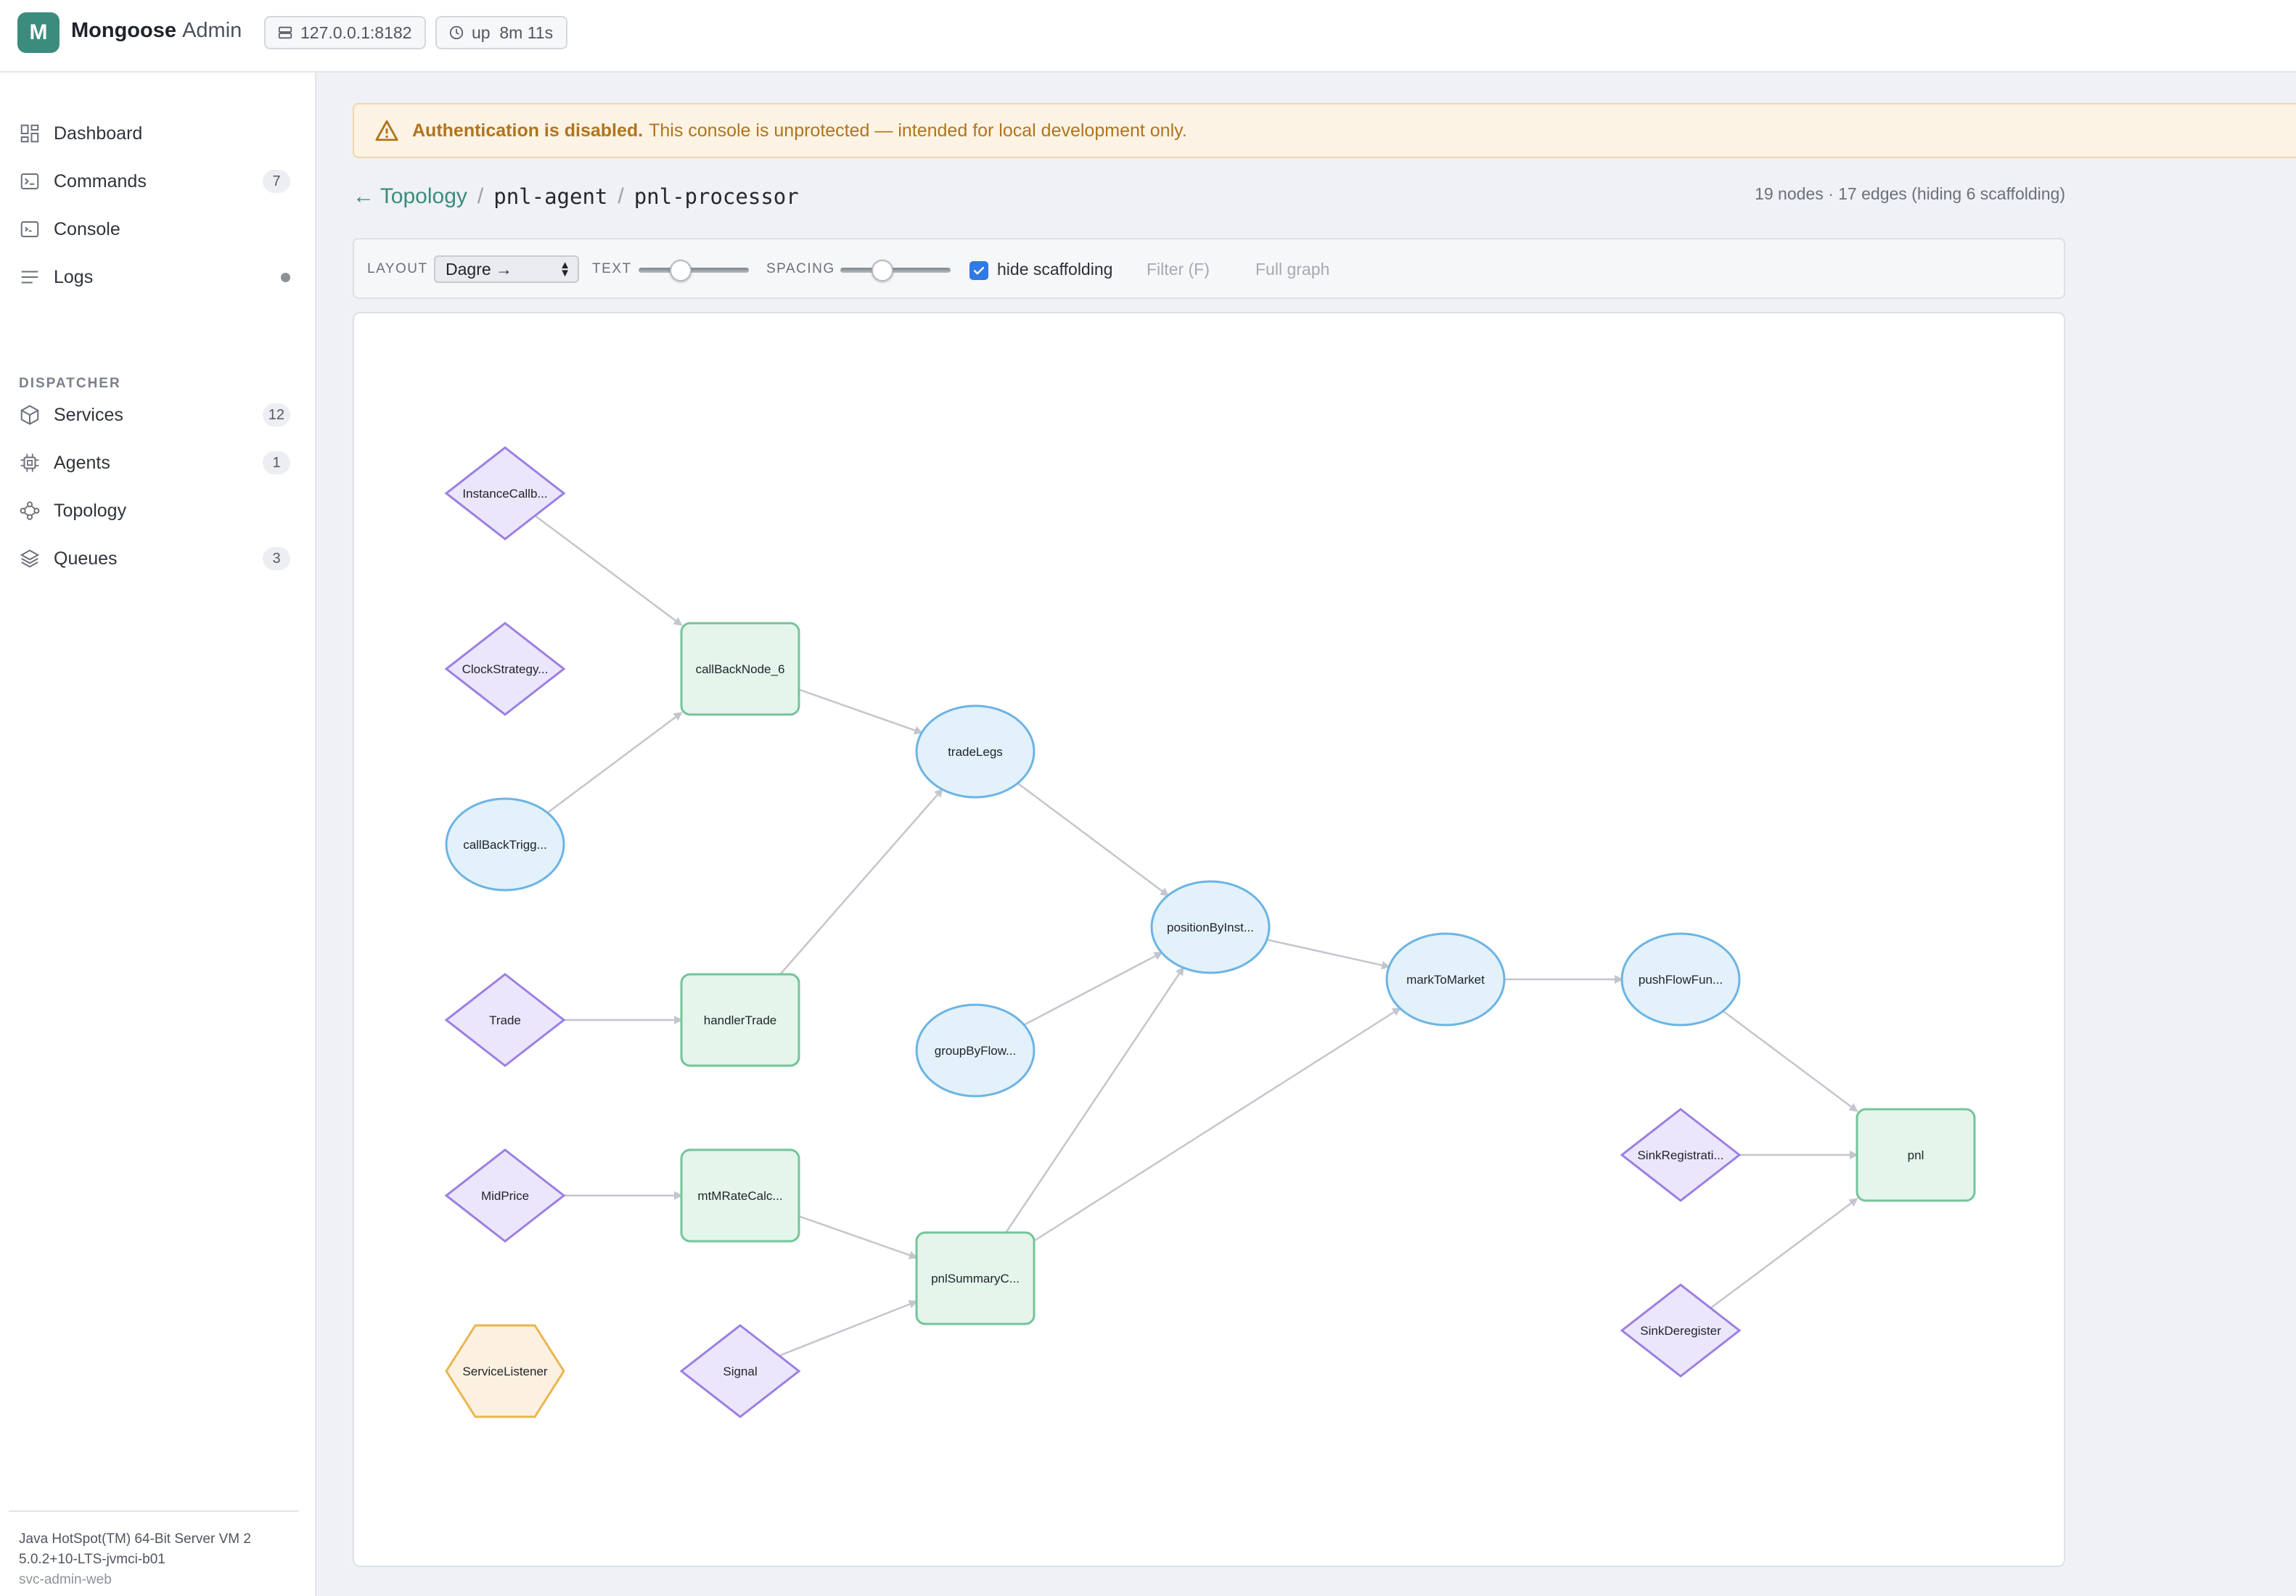  Describe the element at coordinates (30, 559) in the screenshot. I see `layers-icon` at that location.